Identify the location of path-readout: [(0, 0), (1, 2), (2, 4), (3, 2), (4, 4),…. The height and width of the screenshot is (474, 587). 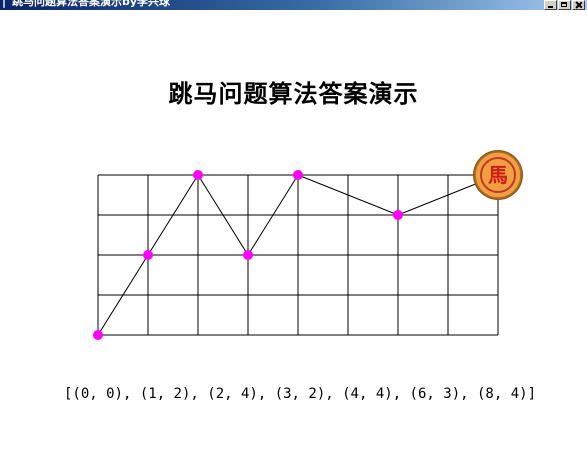
(299, 394).